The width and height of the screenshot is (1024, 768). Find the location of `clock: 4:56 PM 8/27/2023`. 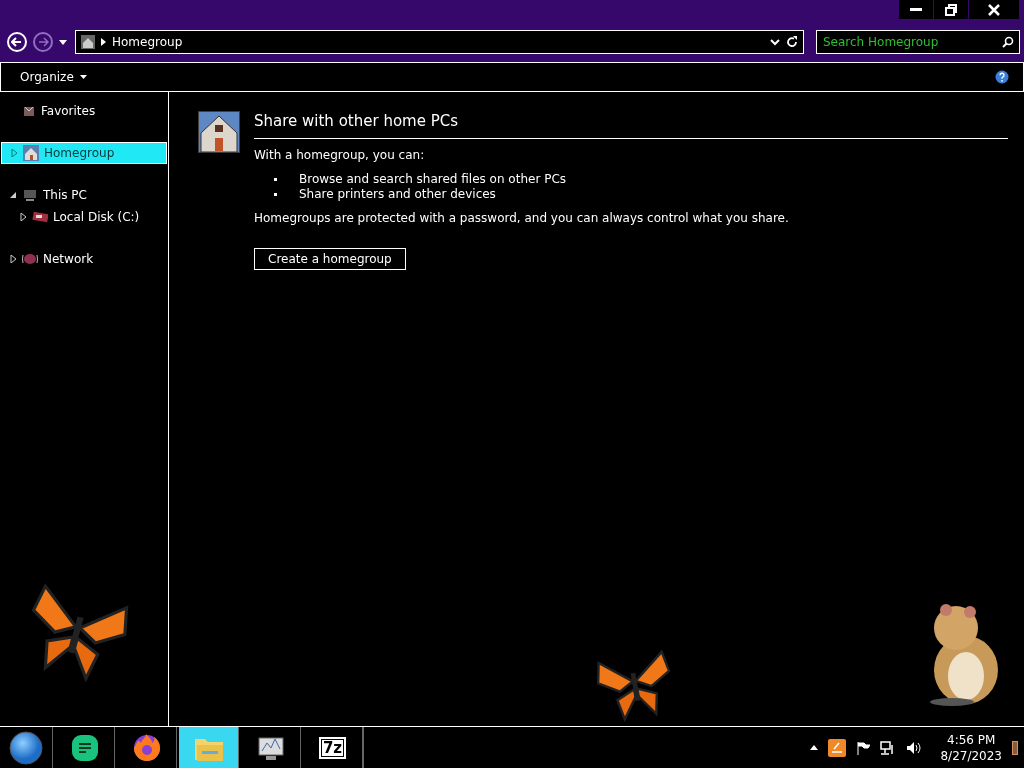

clock: 4:56 PM 8/27/2023 is located at coordinates (971, 747).